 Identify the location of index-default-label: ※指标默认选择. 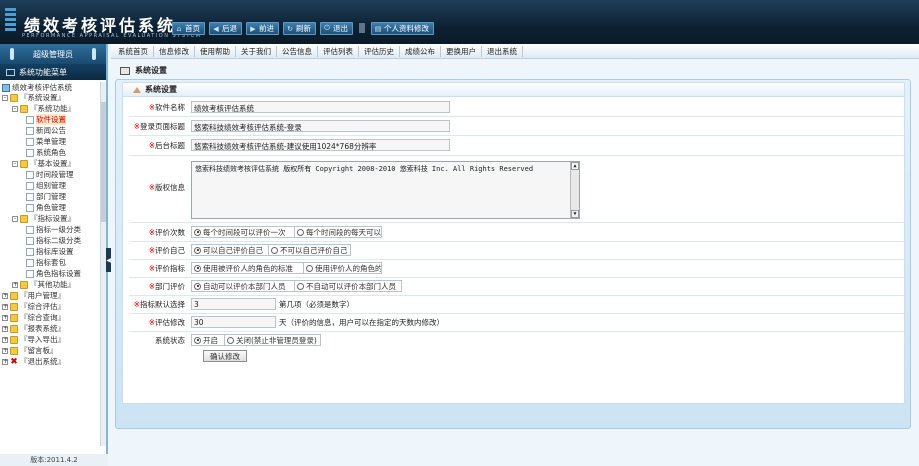
(159, 304).